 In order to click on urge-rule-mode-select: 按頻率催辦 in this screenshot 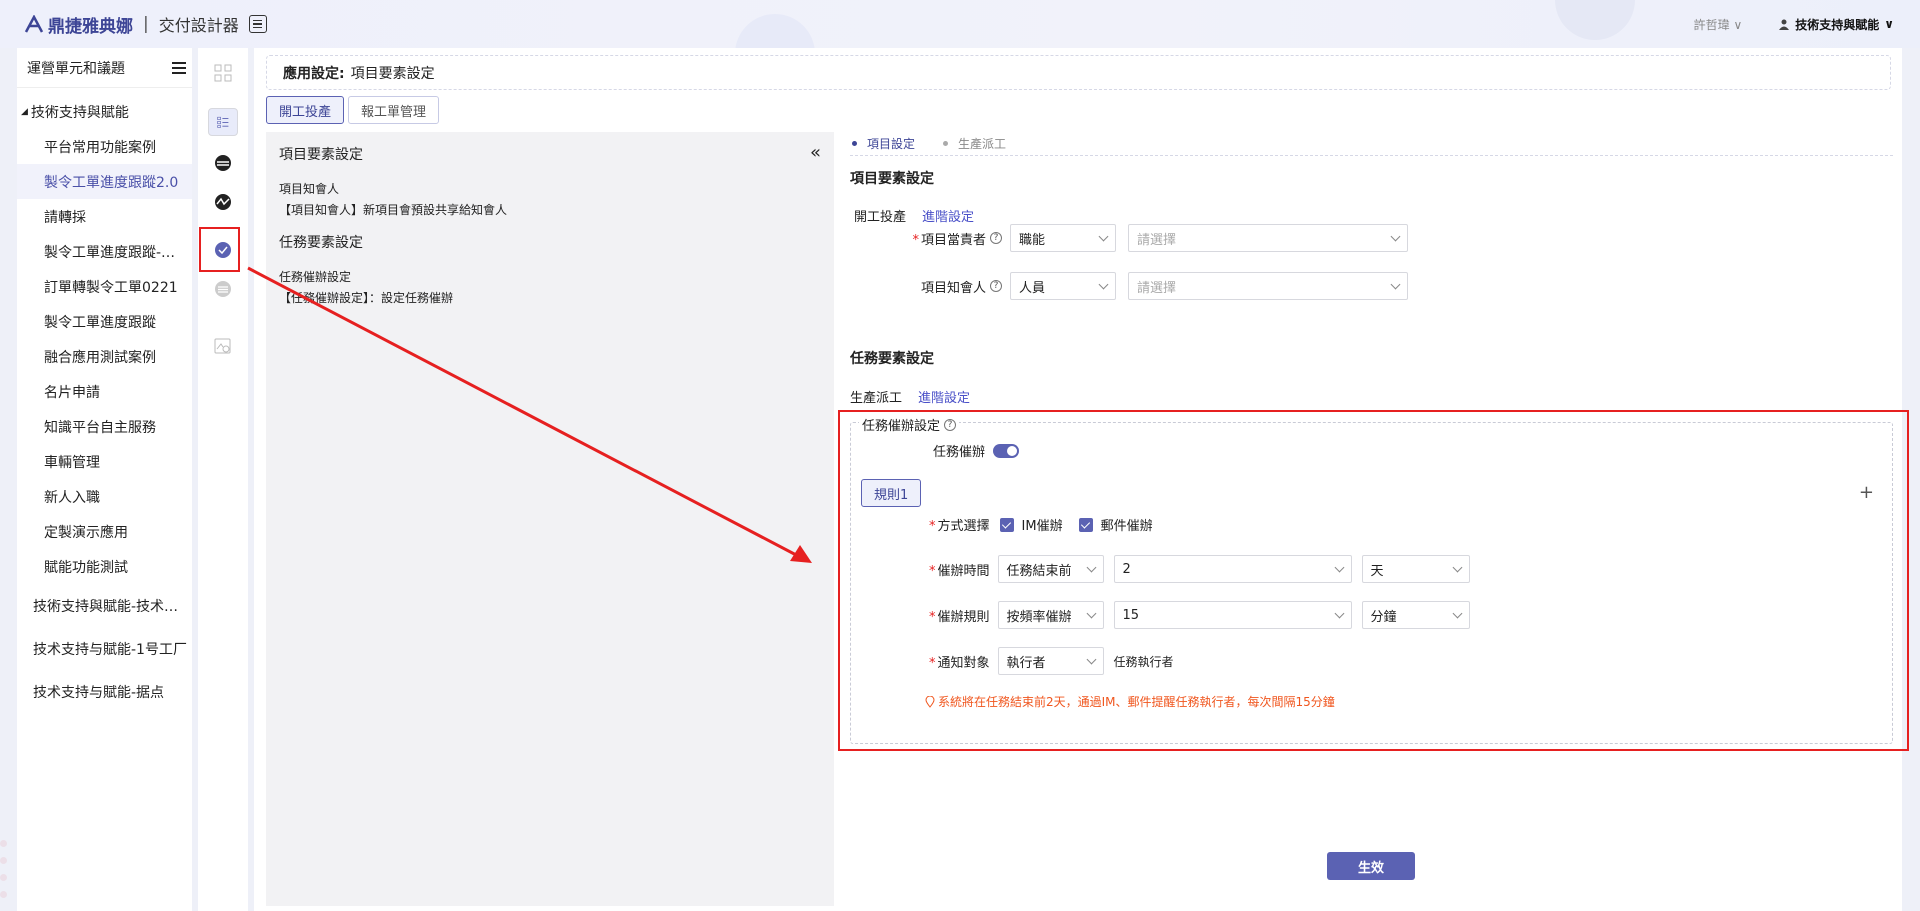, I will do `click(1050, 615)`.